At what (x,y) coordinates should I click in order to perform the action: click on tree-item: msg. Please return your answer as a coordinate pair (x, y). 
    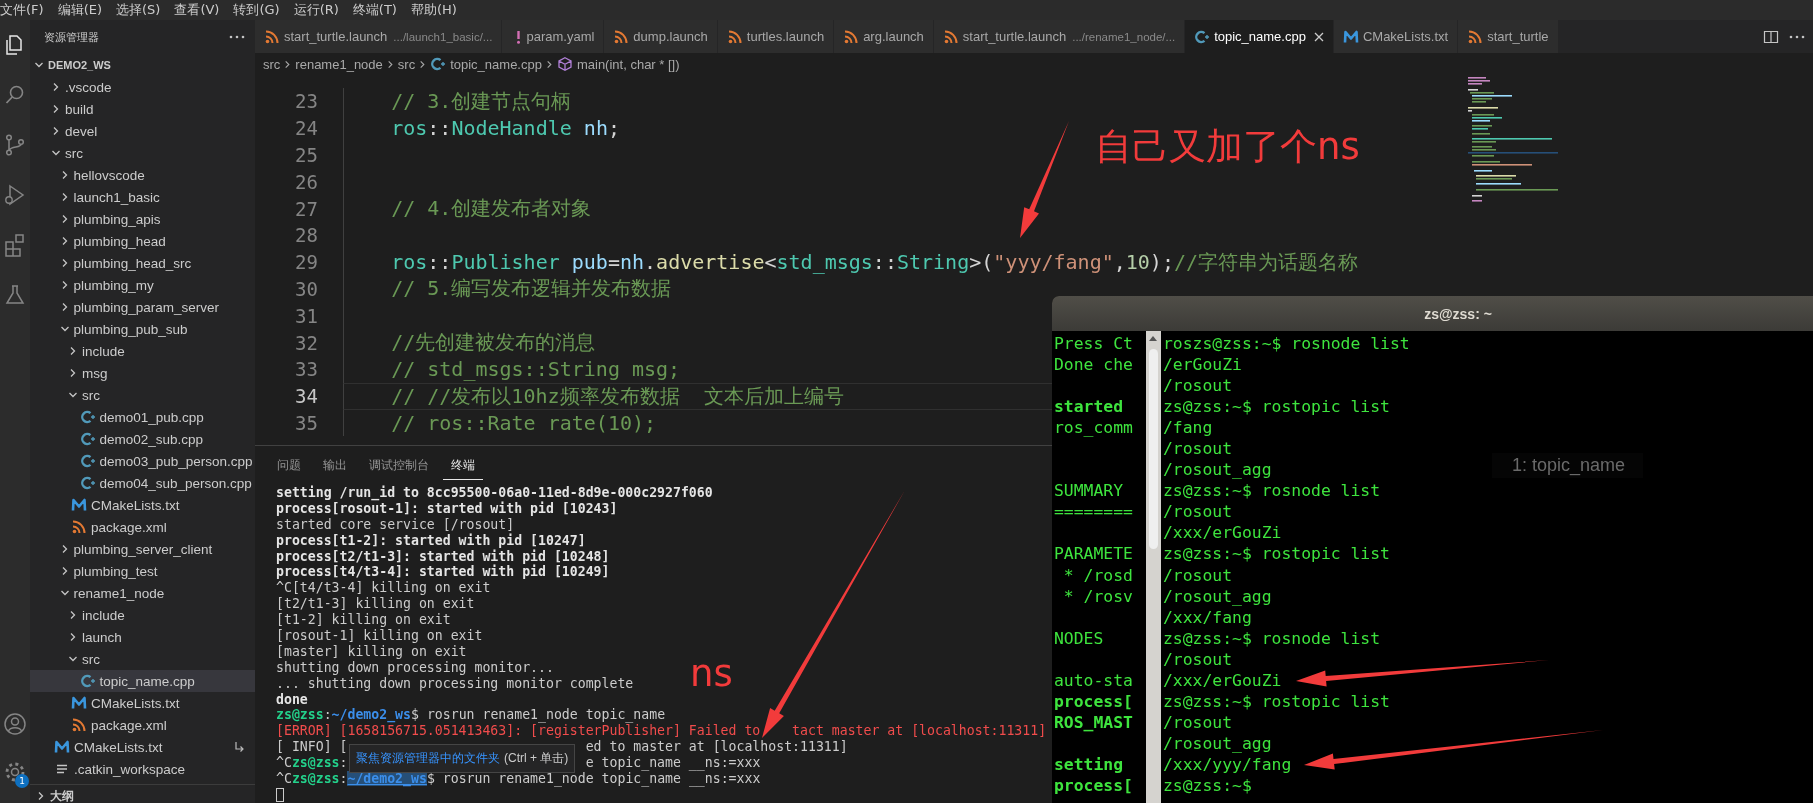
    Looking at the image, I should click on (142, 373).